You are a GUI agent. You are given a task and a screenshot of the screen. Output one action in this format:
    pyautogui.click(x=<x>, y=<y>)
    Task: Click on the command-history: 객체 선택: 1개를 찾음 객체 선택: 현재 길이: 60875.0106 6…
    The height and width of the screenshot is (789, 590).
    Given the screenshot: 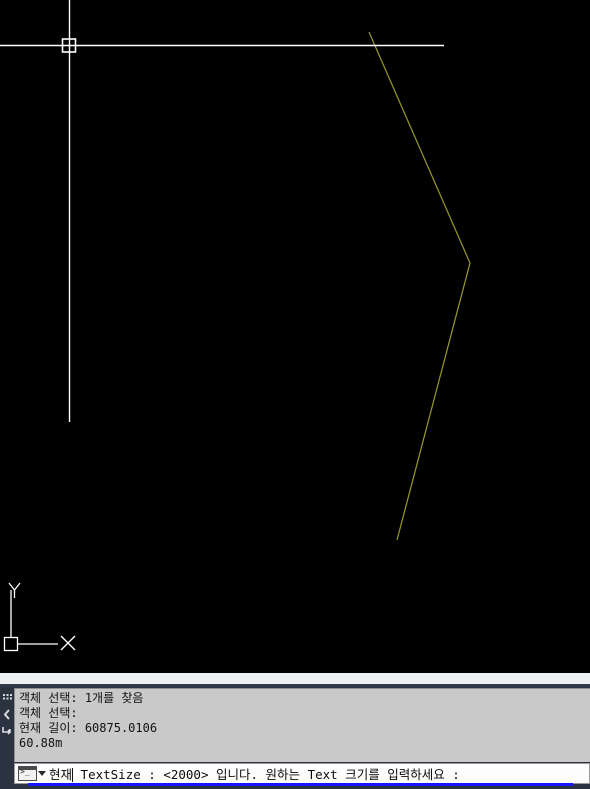 What is the action you would take?
    pyautogui.click(x=302, y=725)
    